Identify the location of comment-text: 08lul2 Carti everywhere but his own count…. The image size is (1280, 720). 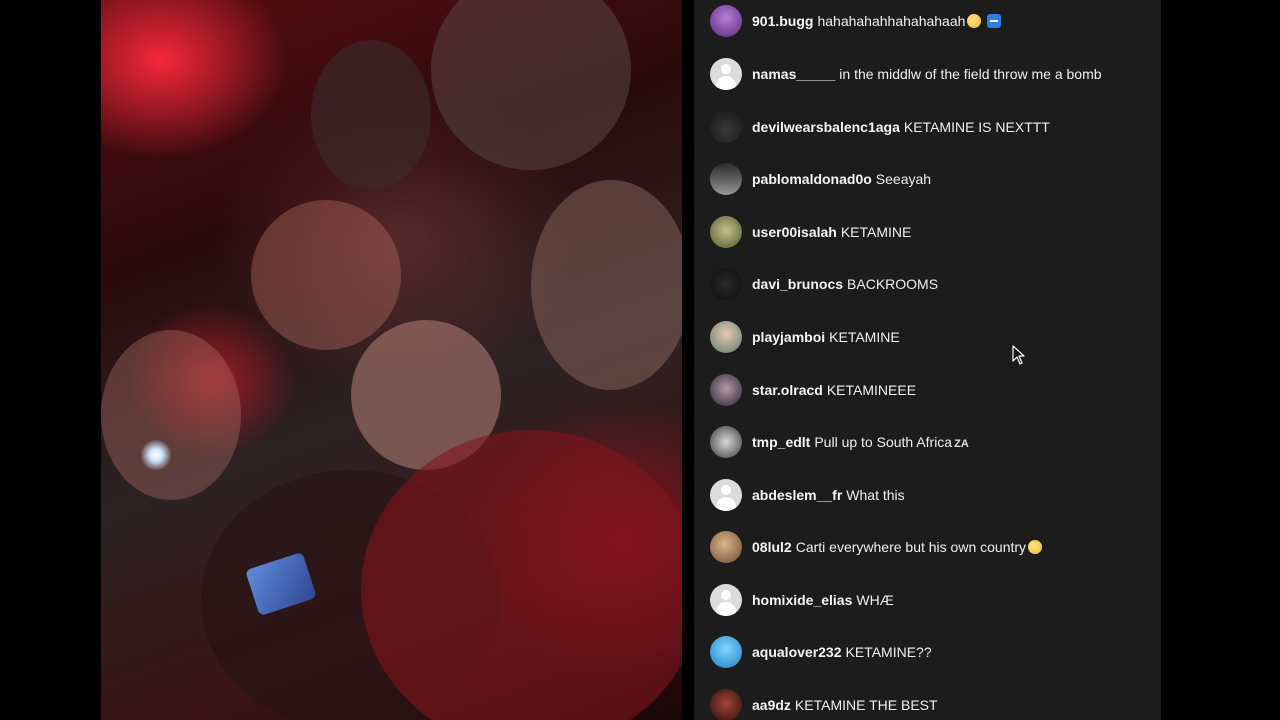
(897, 547).